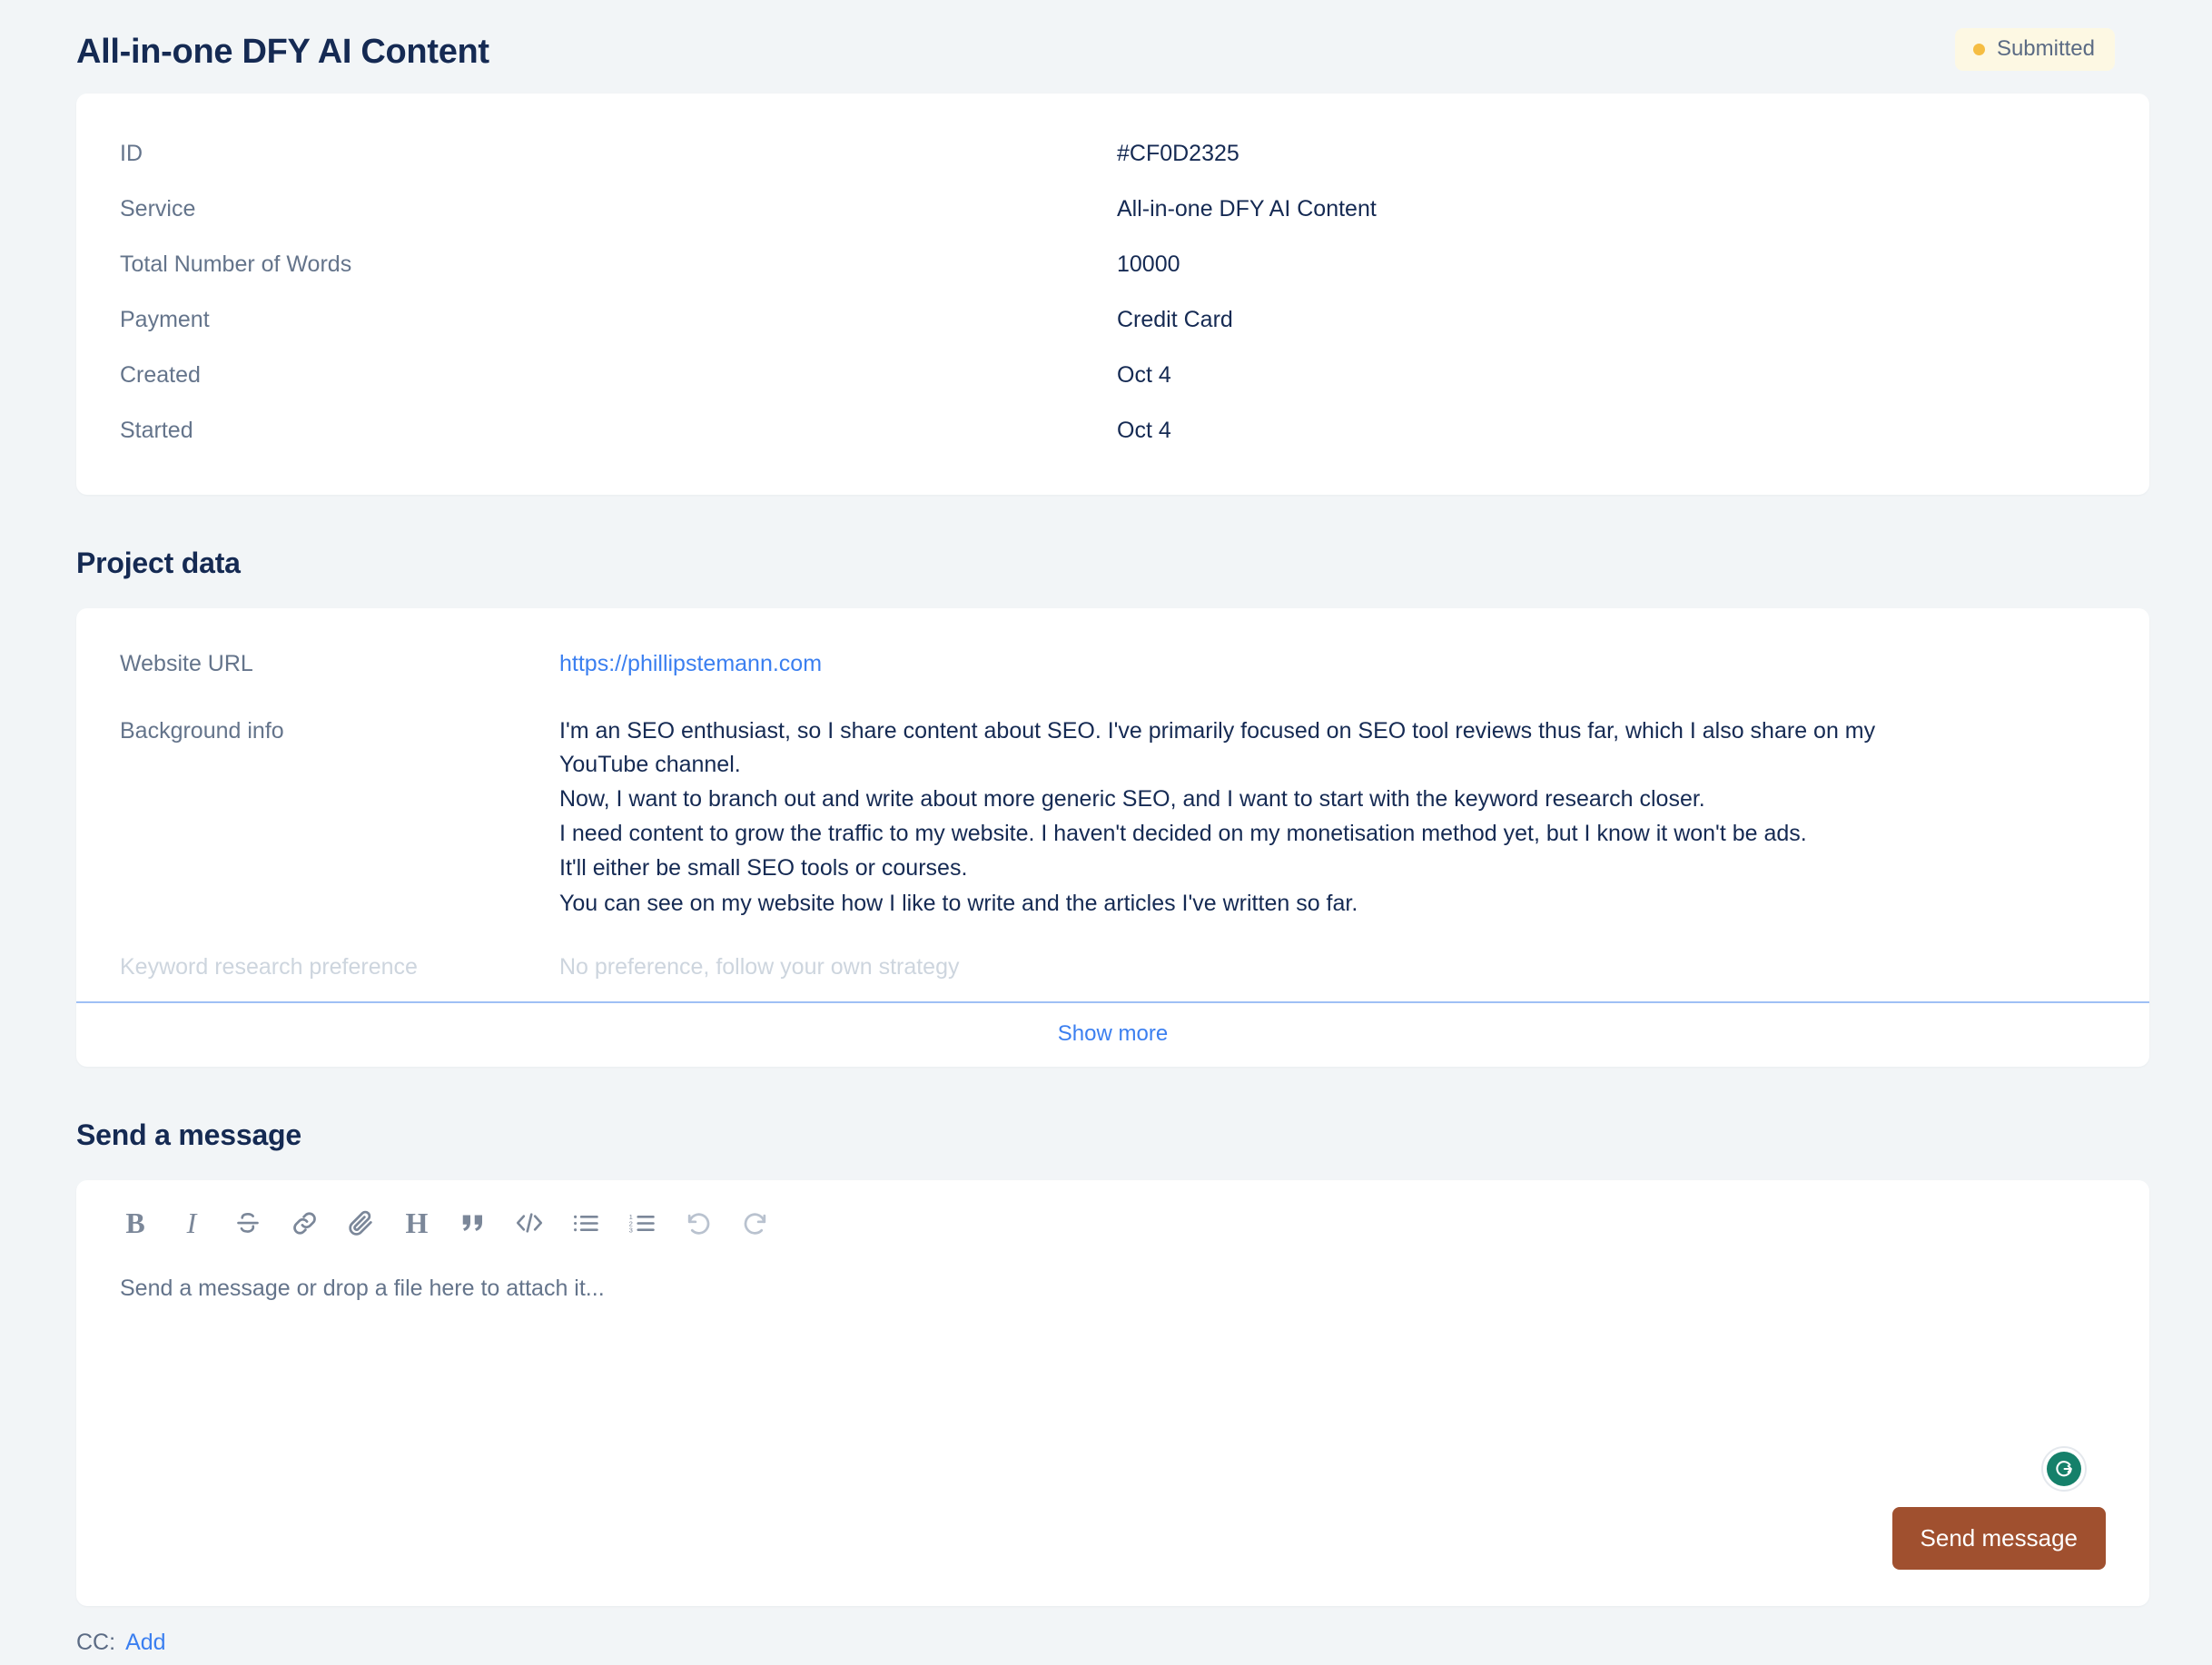 This screenshot has width=2212, height=1665. I want to click on italic-icon: I, so click(192, 1223).